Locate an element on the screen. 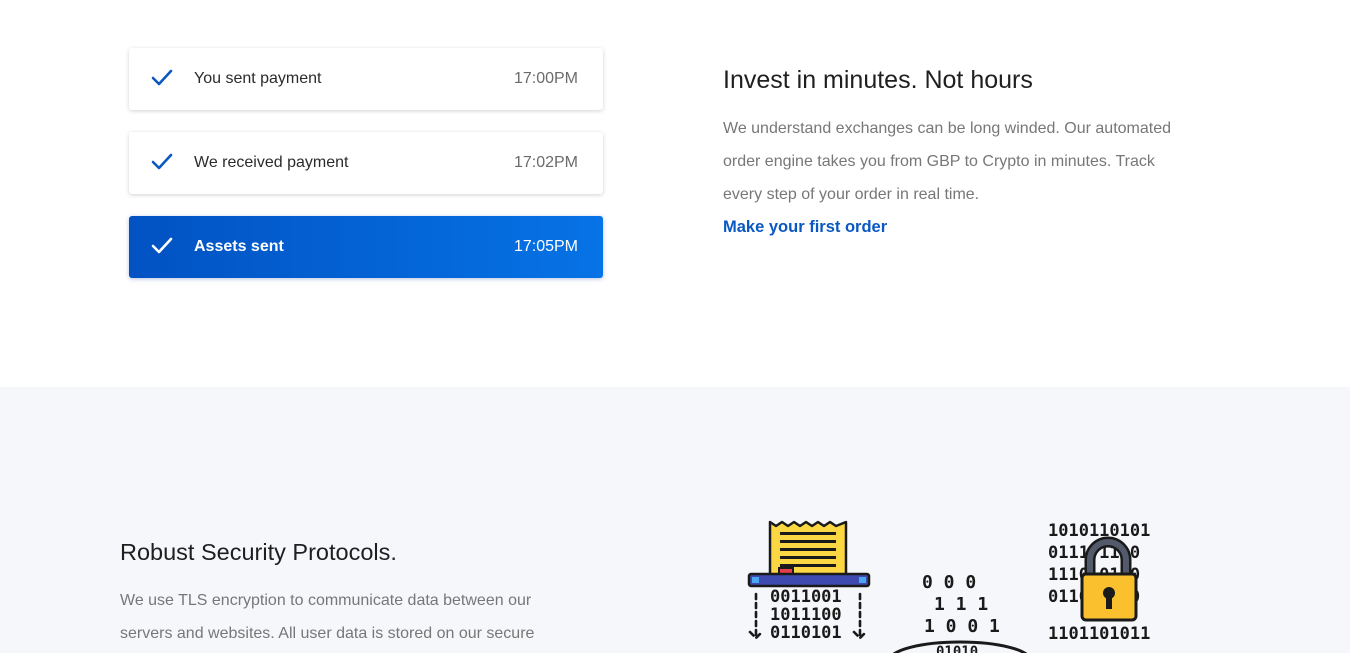 Image resolution: width=1350 pixels, height=653 pixels. binary-row: 1 1 1 is located at coordinates (961, 604).